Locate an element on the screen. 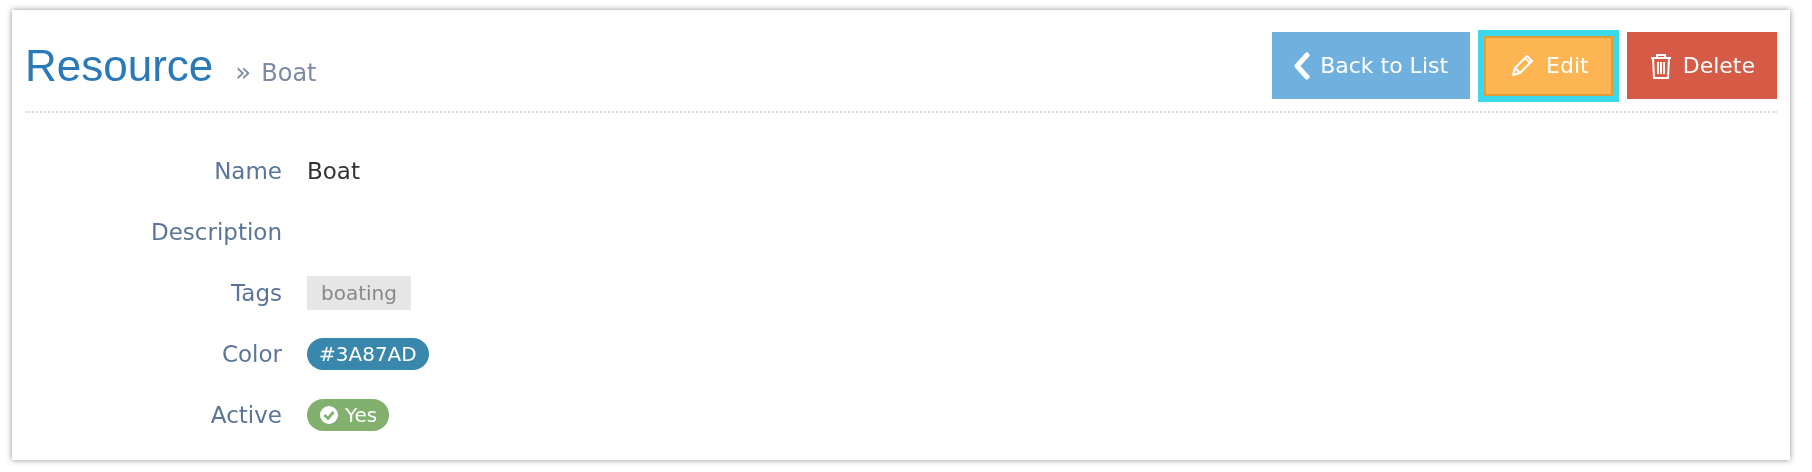 The height and width of the screenshot is (472, 1812). field-label: Tags is located at coordinates (256, 293).